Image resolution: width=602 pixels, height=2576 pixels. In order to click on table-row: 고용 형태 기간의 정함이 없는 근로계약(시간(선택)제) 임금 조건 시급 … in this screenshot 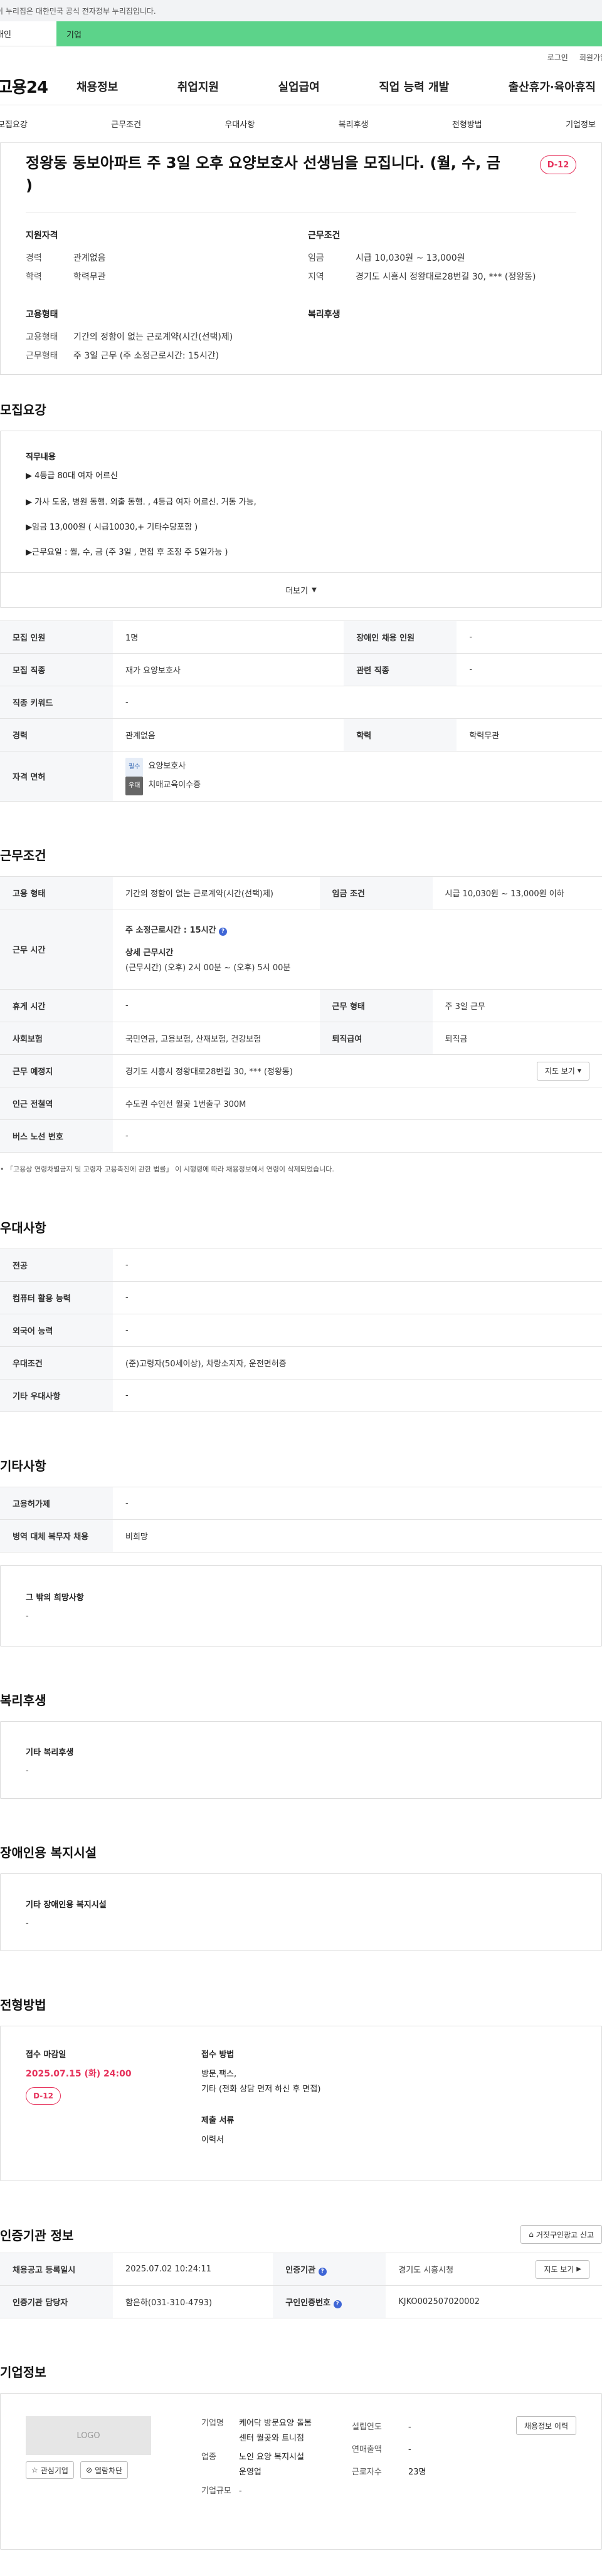, I will do `click(301, 892)`.